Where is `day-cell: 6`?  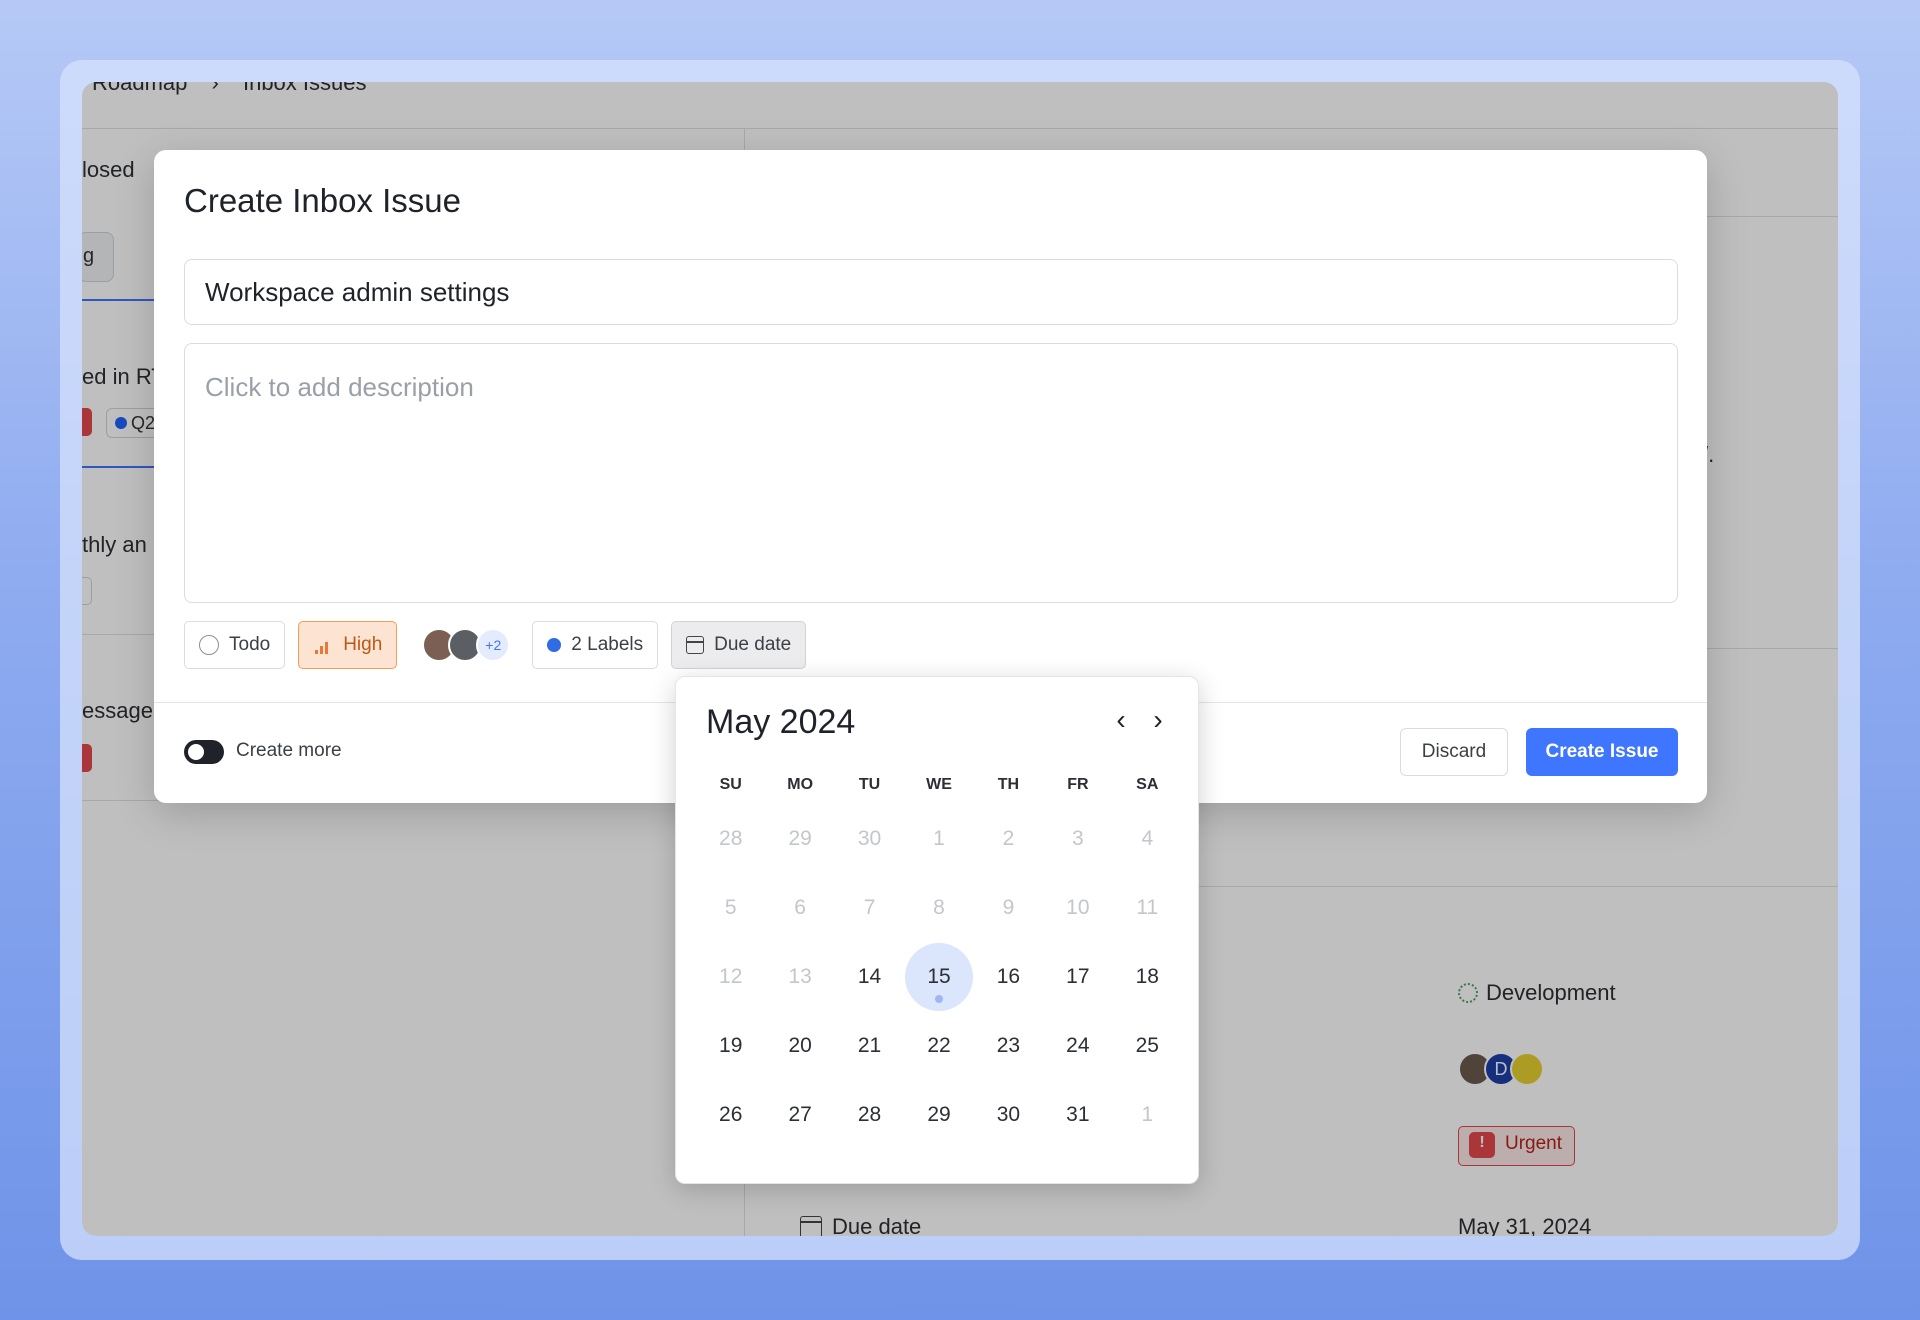 day-cell: 6 is located at coordinates (799, 907).